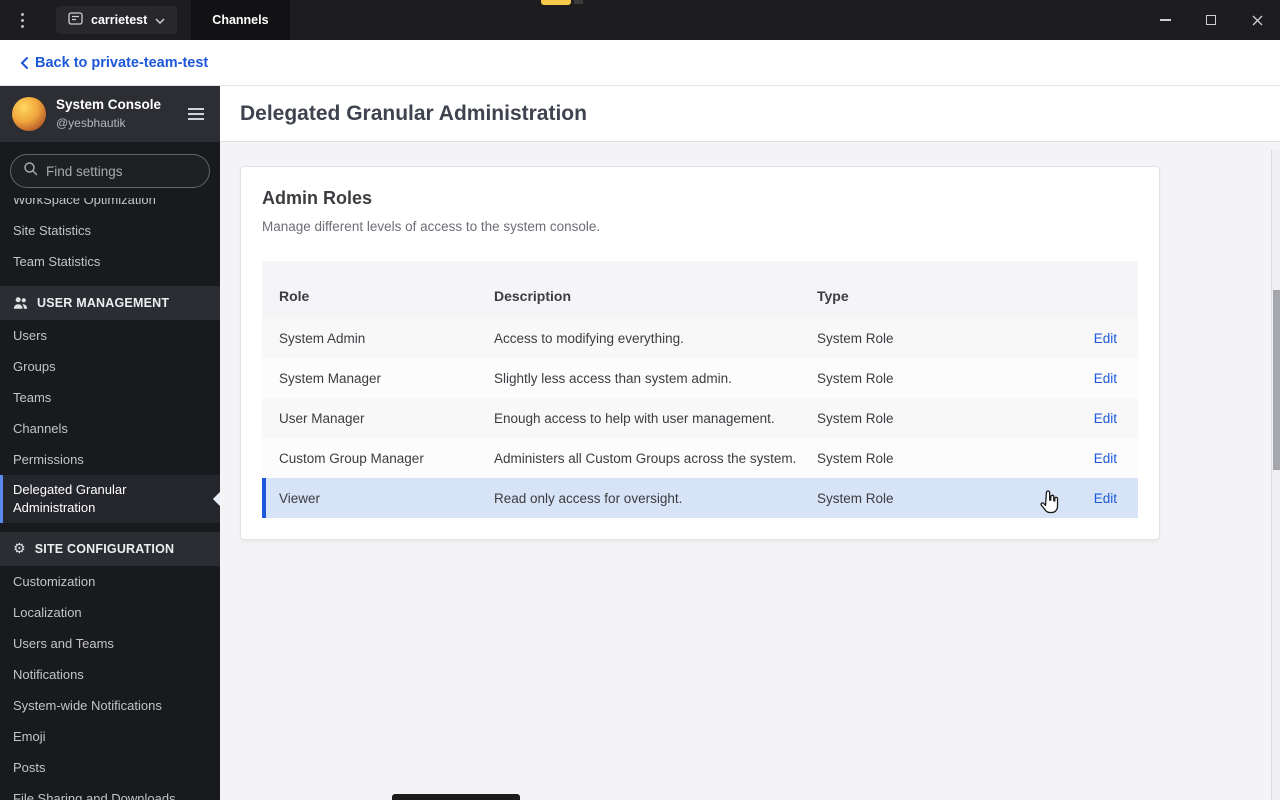 This screenshot has height=800, width=1280. Describe the element at coordinates (119, 20) in the screenshot. I see `team-name: carrietest` at that location.